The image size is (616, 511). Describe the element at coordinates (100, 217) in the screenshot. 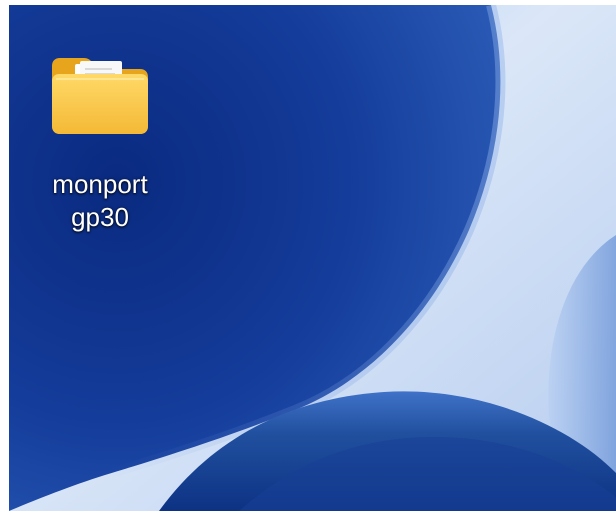

I see `folder-label-line-2: gp30` at that location.